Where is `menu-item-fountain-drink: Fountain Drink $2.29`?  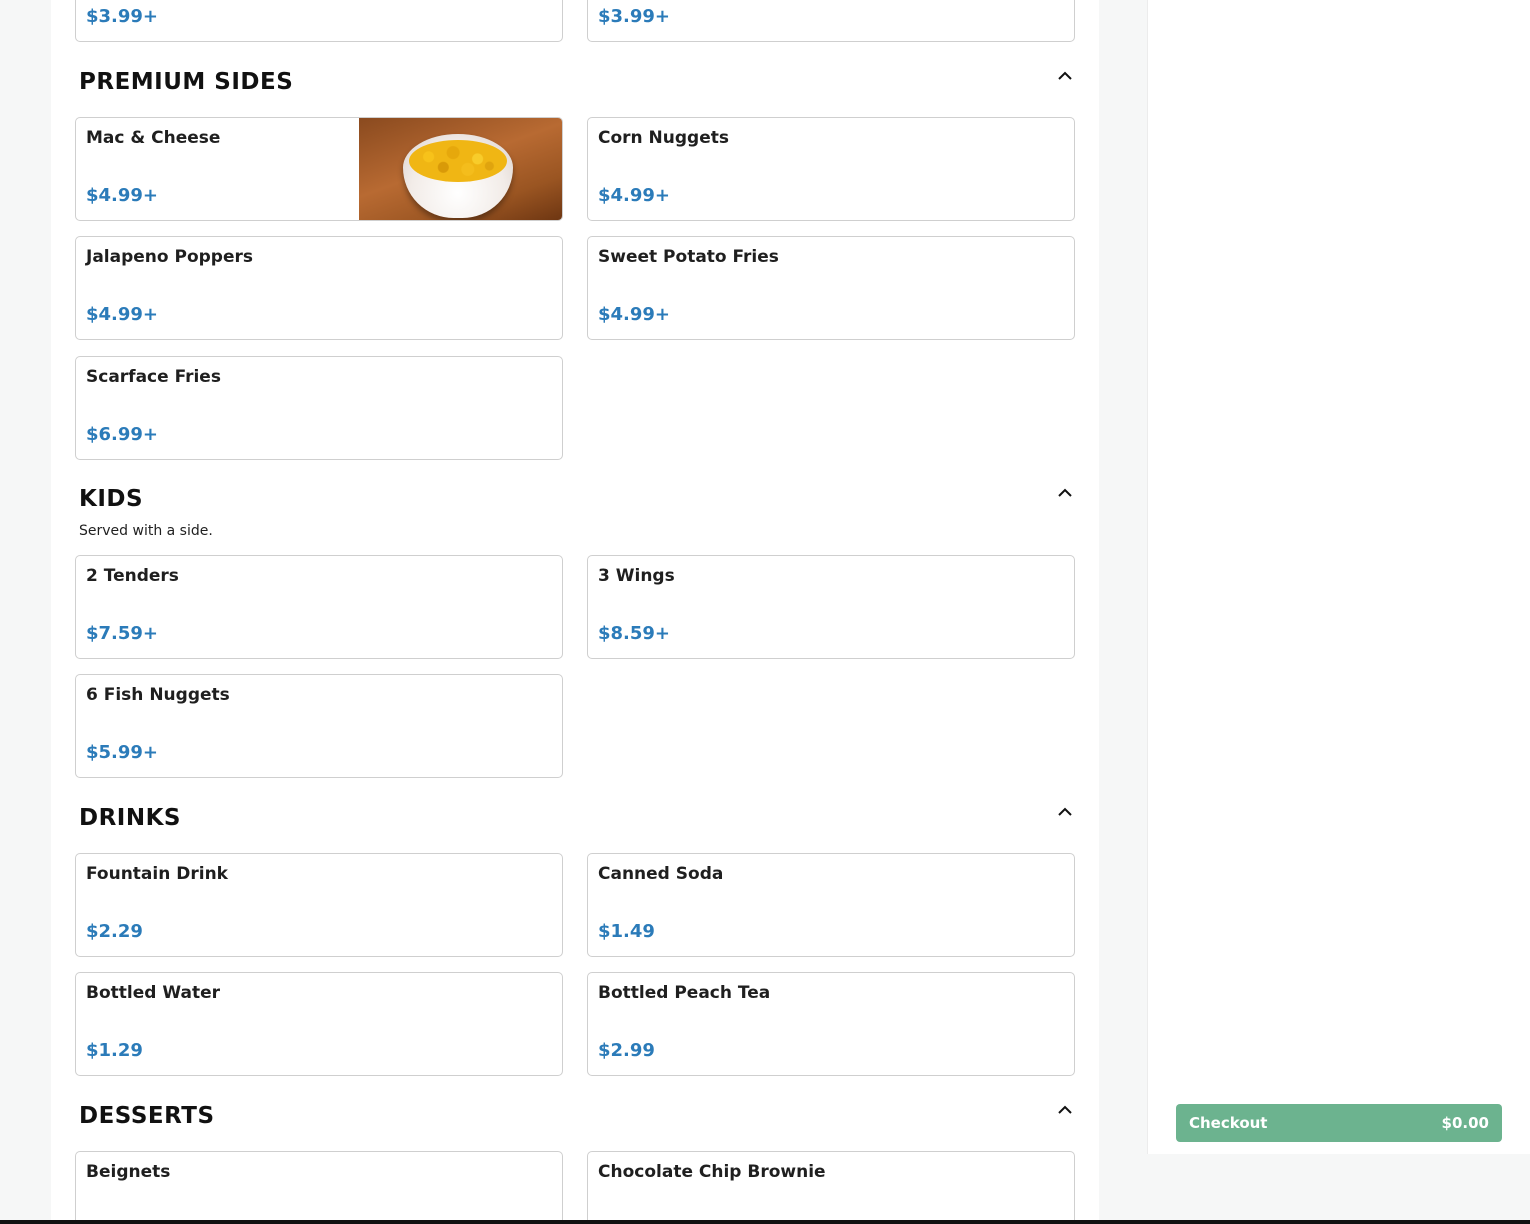 menu-item-fountain-drink: Fountain Drink $2.29 is located at coordinates (319, 905).